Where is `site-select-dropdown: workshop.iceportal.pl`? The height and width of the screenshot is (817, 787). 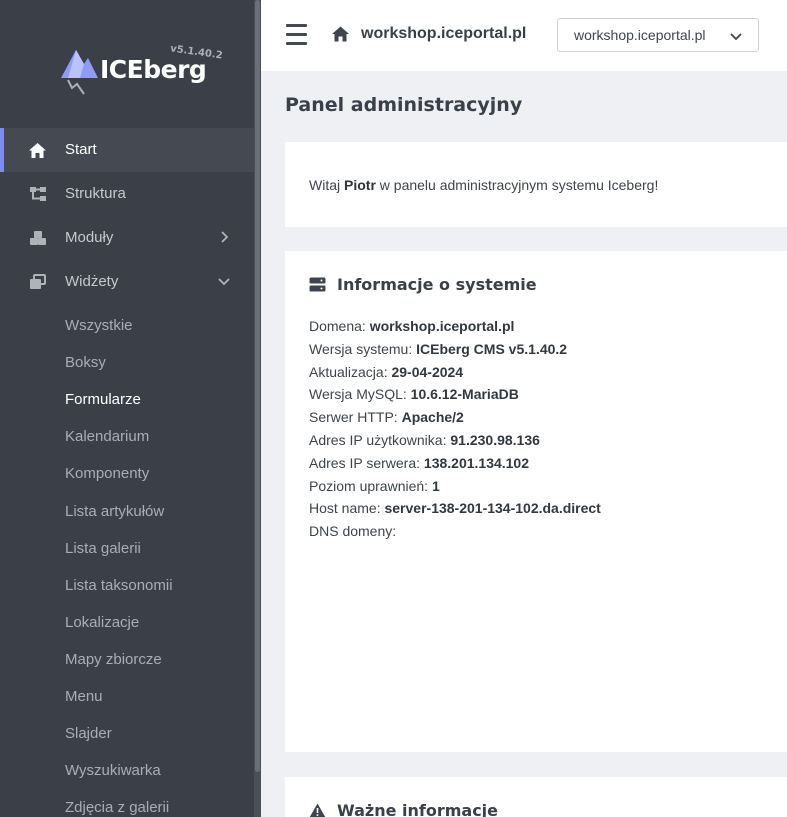
site-select-dropdown: workshop.iceportal.pl is located at coordinates (658, 35).